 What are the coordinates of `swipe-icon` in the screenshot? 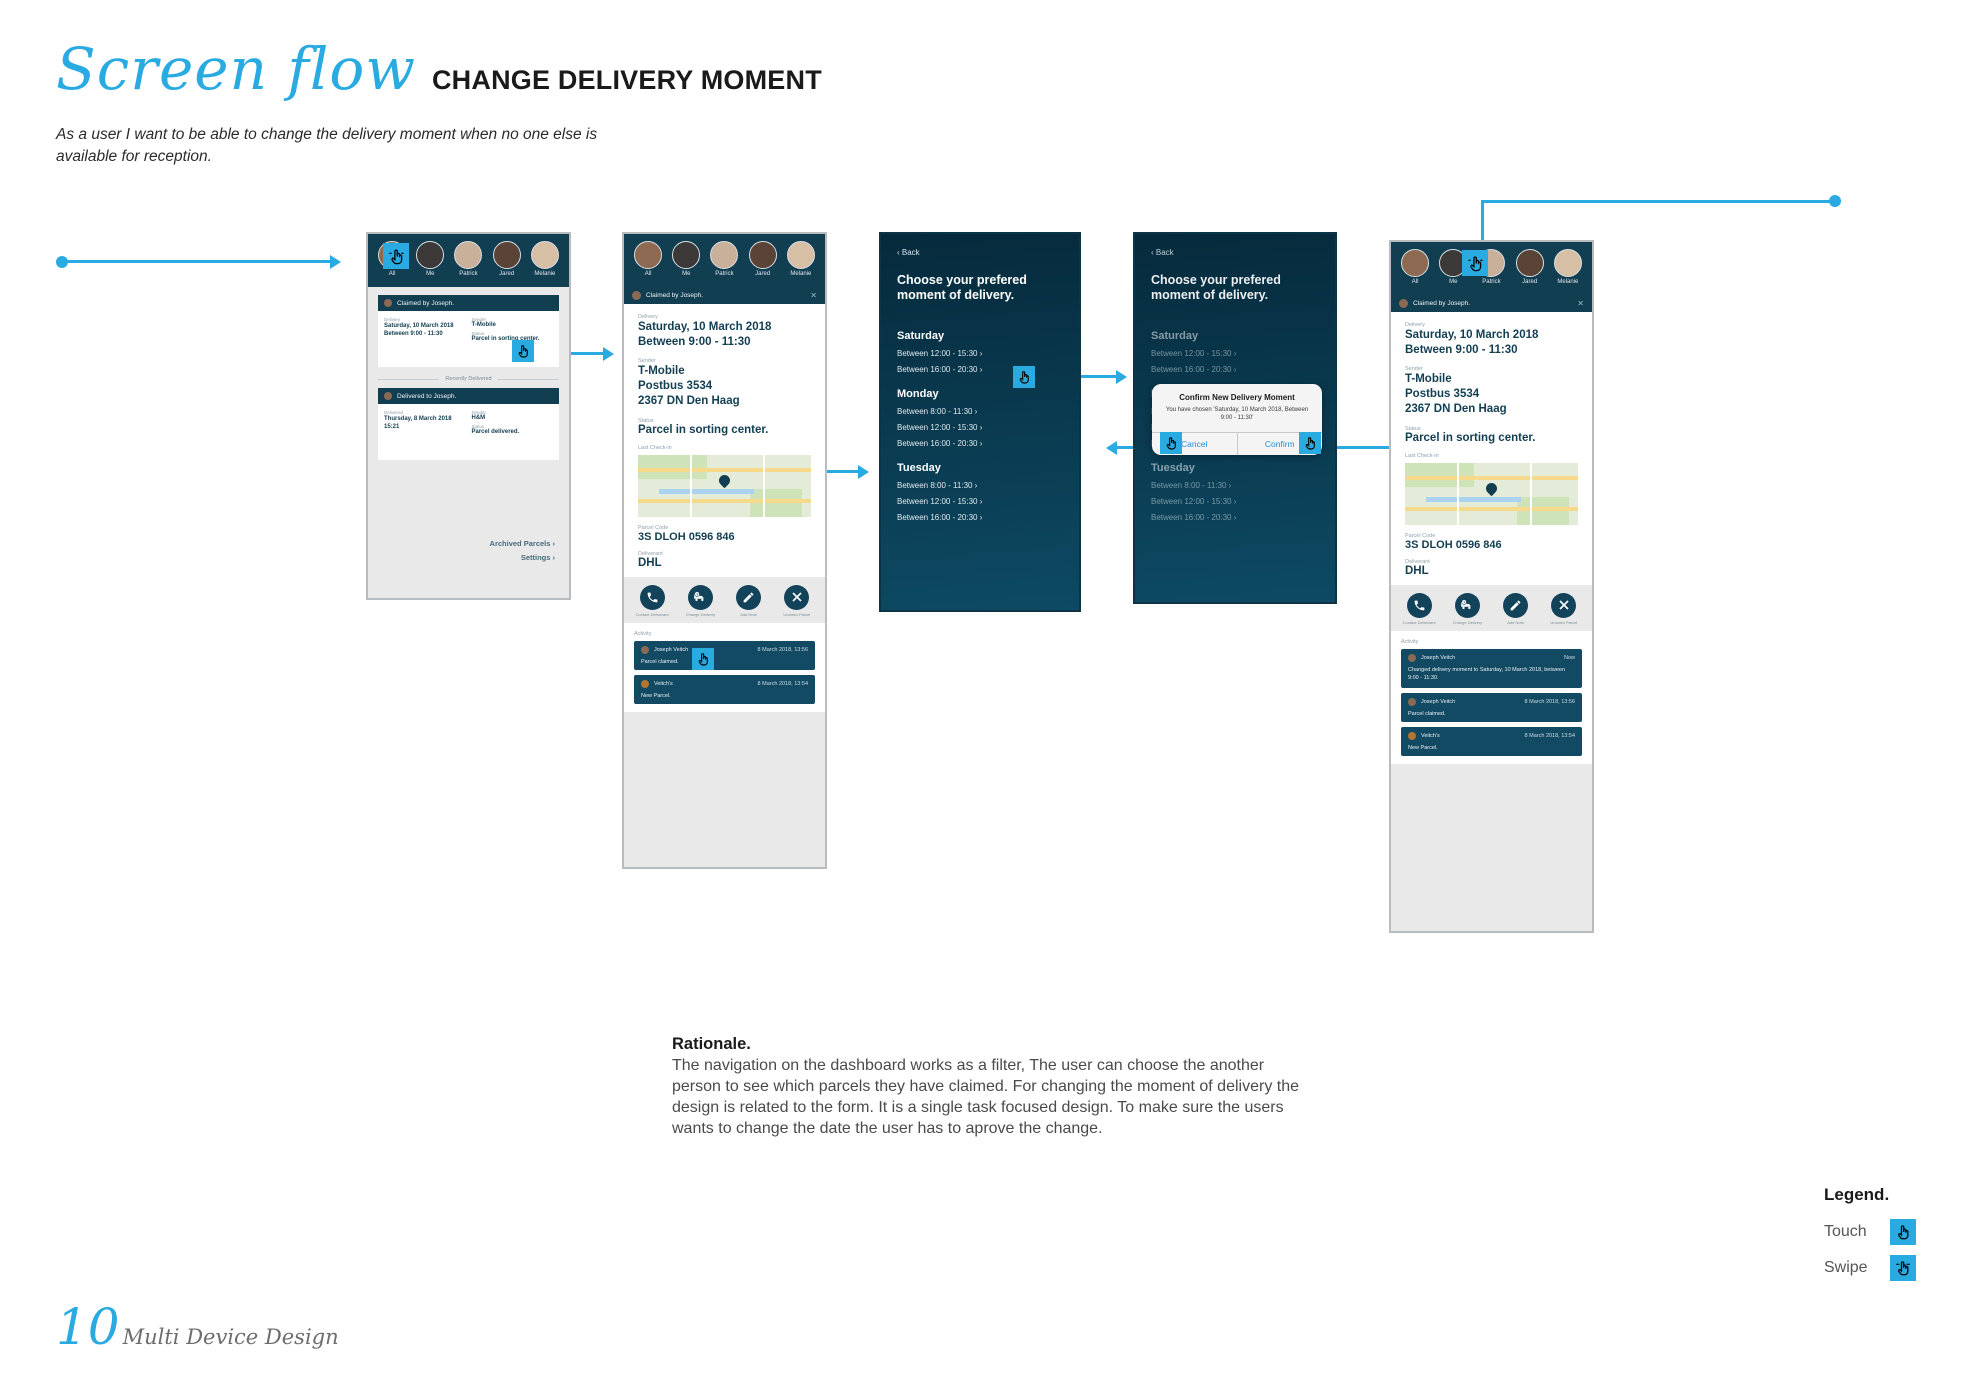 It's located at (1903, 1268).